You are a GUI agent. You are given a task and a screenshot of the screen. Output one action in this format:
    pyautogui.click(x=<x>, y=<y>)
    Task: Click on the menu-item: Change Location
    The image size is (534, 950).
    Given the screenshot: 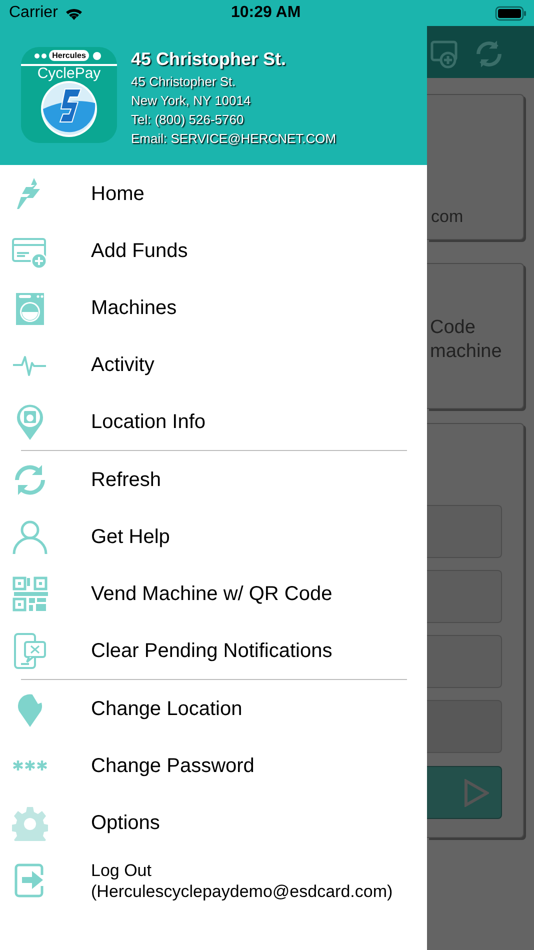 What is the action you would take?
    pyautogui.click(x=213, y=708)
    